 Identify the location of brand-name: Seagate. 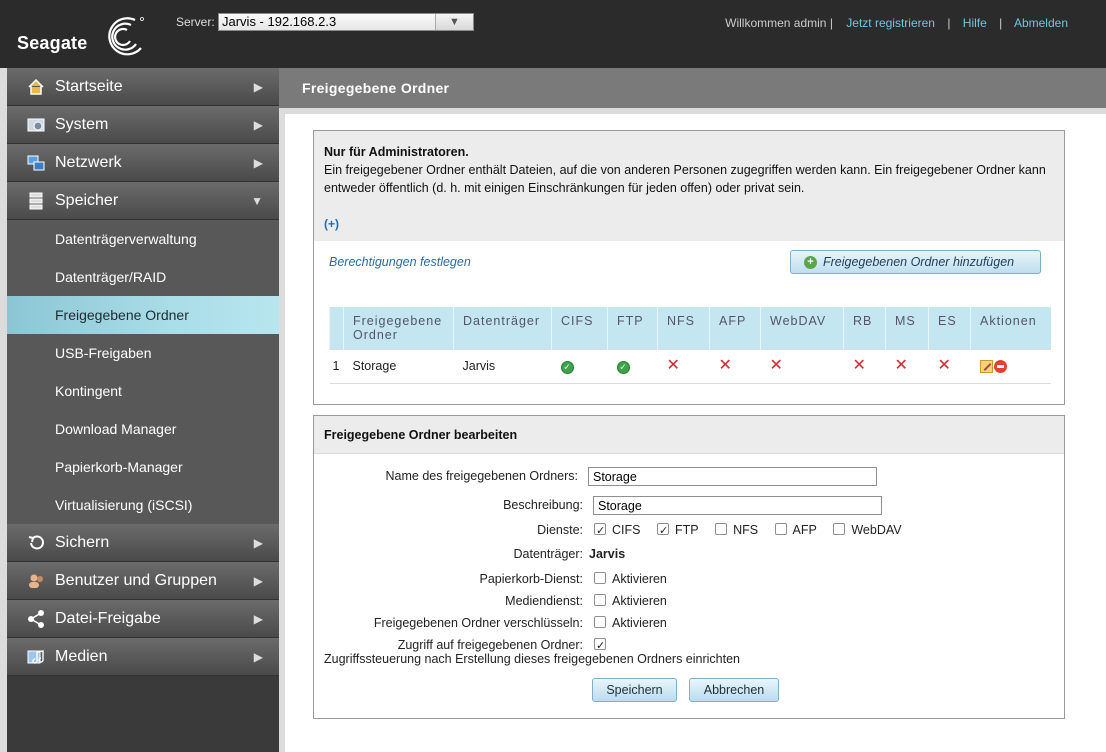
(52, 43).